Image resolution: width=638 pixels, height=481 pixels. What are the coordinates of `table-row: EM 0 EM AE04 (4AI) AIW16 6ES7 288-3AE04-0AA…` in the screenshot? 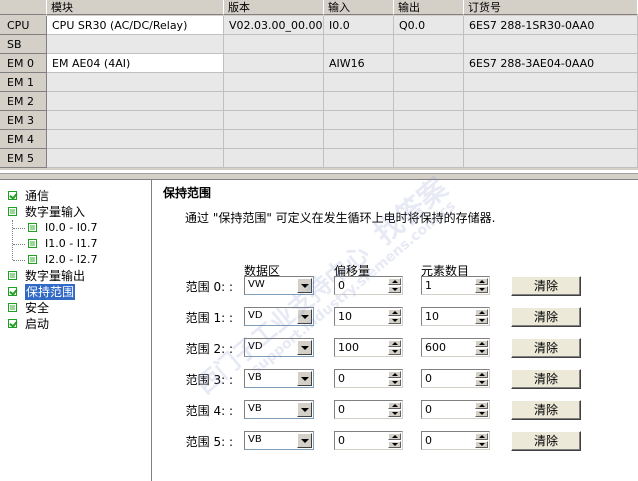 It's located at (319, 63).